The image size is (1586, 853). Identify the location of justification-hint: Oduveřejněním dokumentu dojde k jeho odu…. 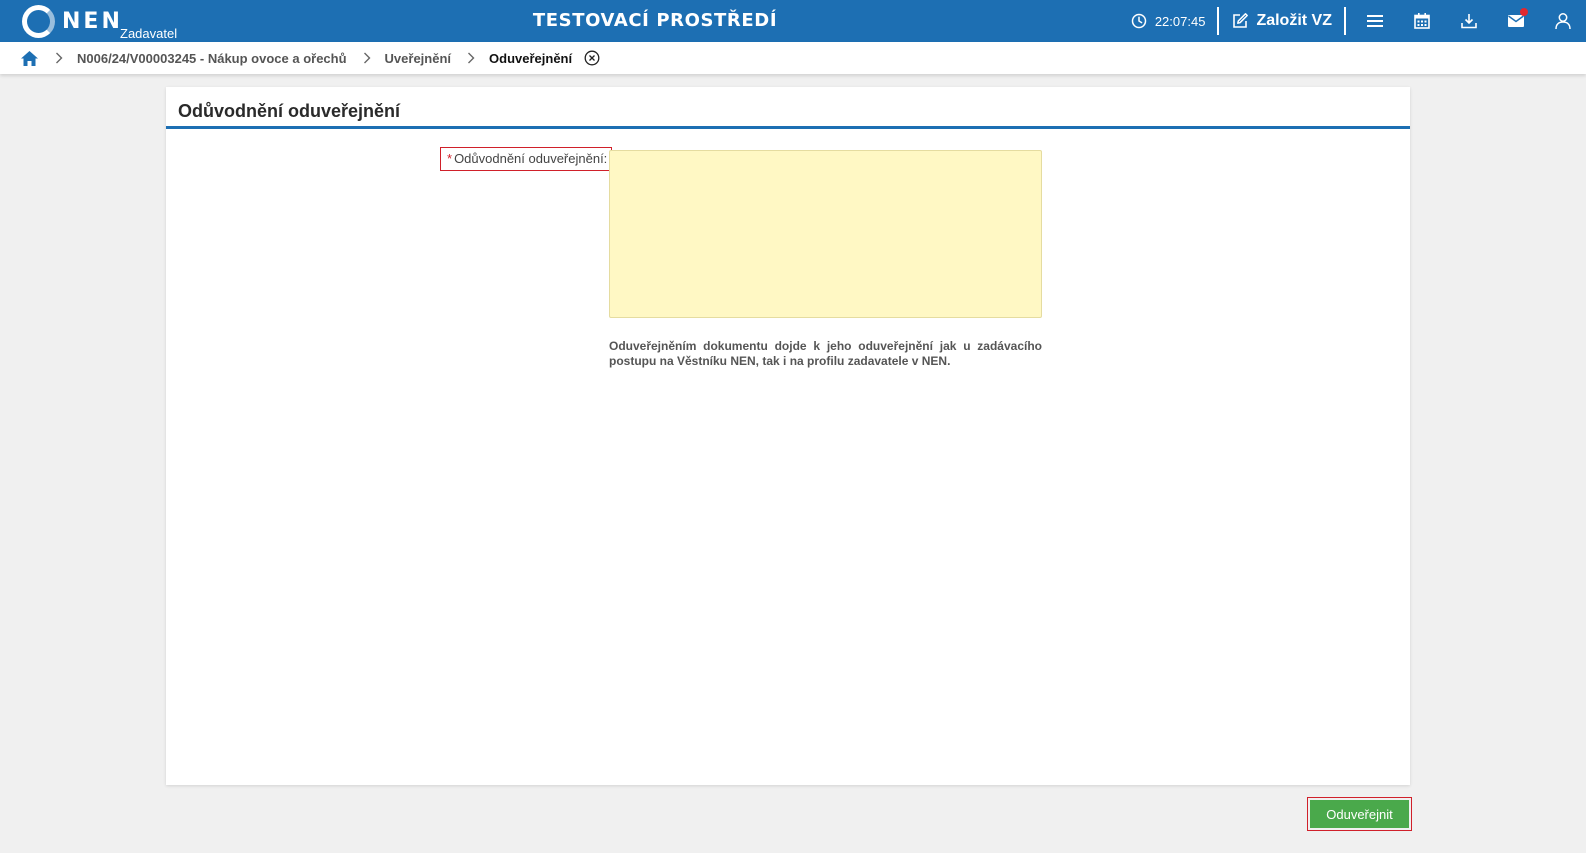
(825, 353).